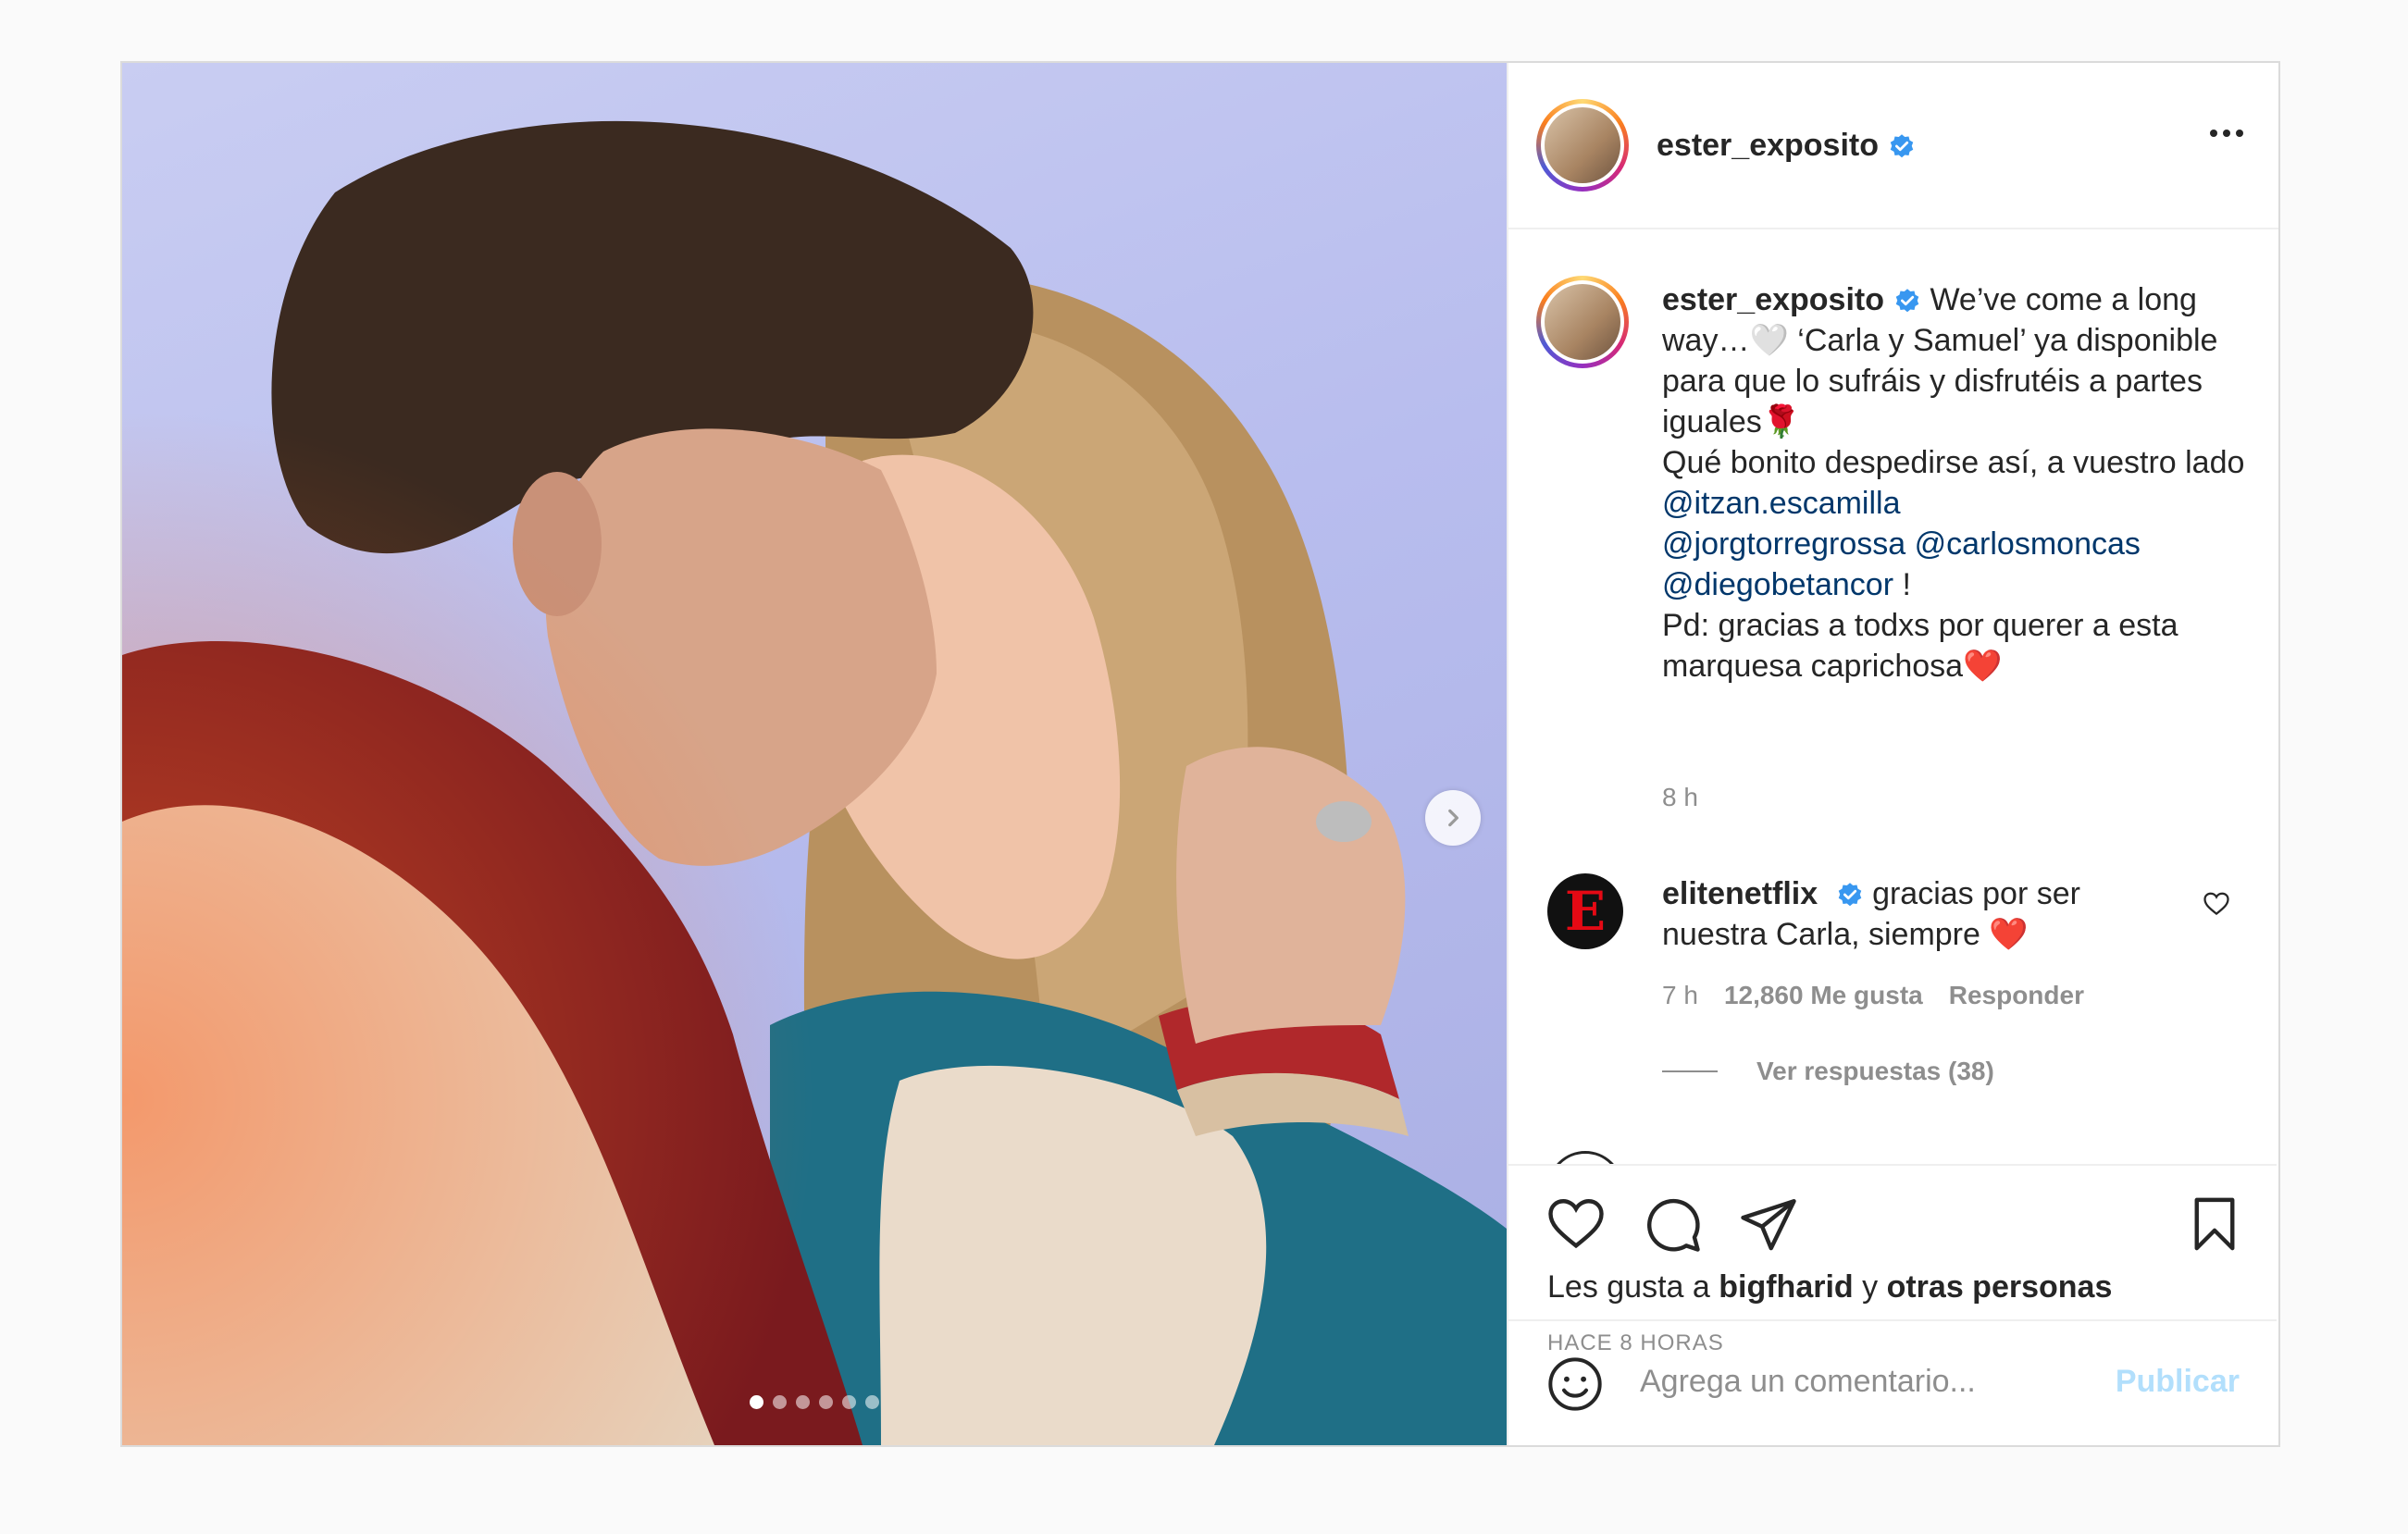  Describe the element at coordinates (2178, 1382) in the screenshot. I see `publish-button: Publicar` at that location.